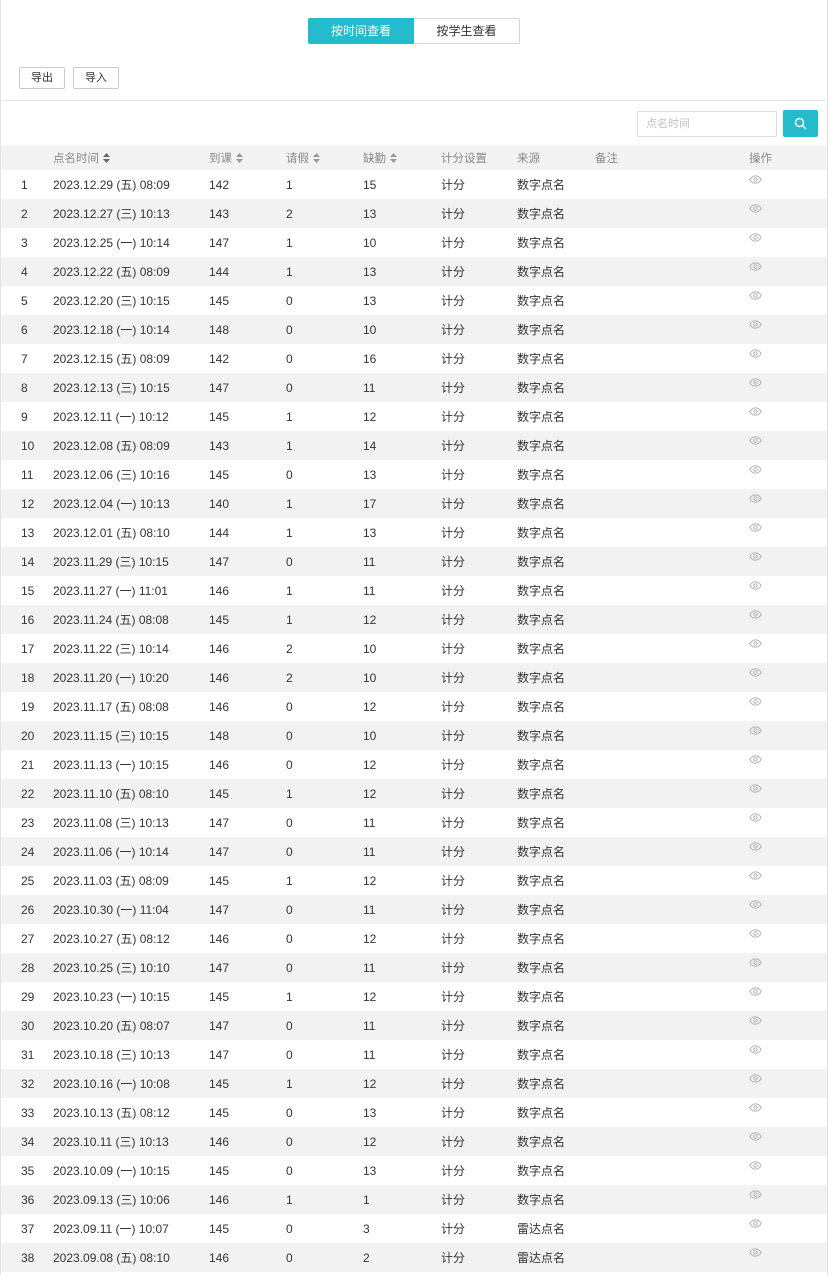 Image resolution: width=828 pixels, height=1275 pixels. I want to click on row-time: 2023.10.13 (五) 08:12, so click(111, 1113).